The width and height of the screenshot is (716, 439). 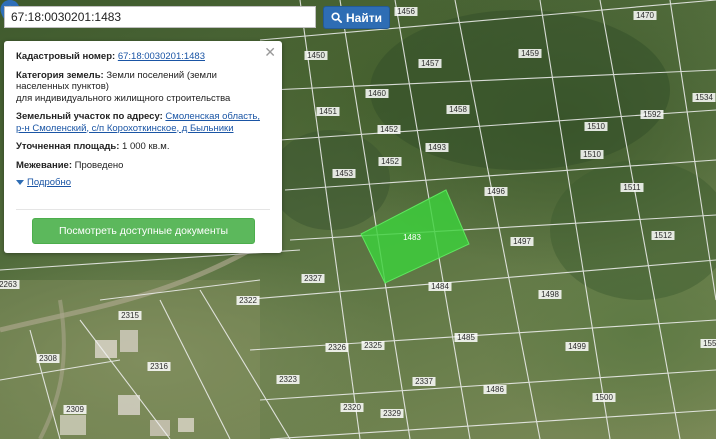 I want to click on survey-label: Межевание:, so click(x=44, y=165).